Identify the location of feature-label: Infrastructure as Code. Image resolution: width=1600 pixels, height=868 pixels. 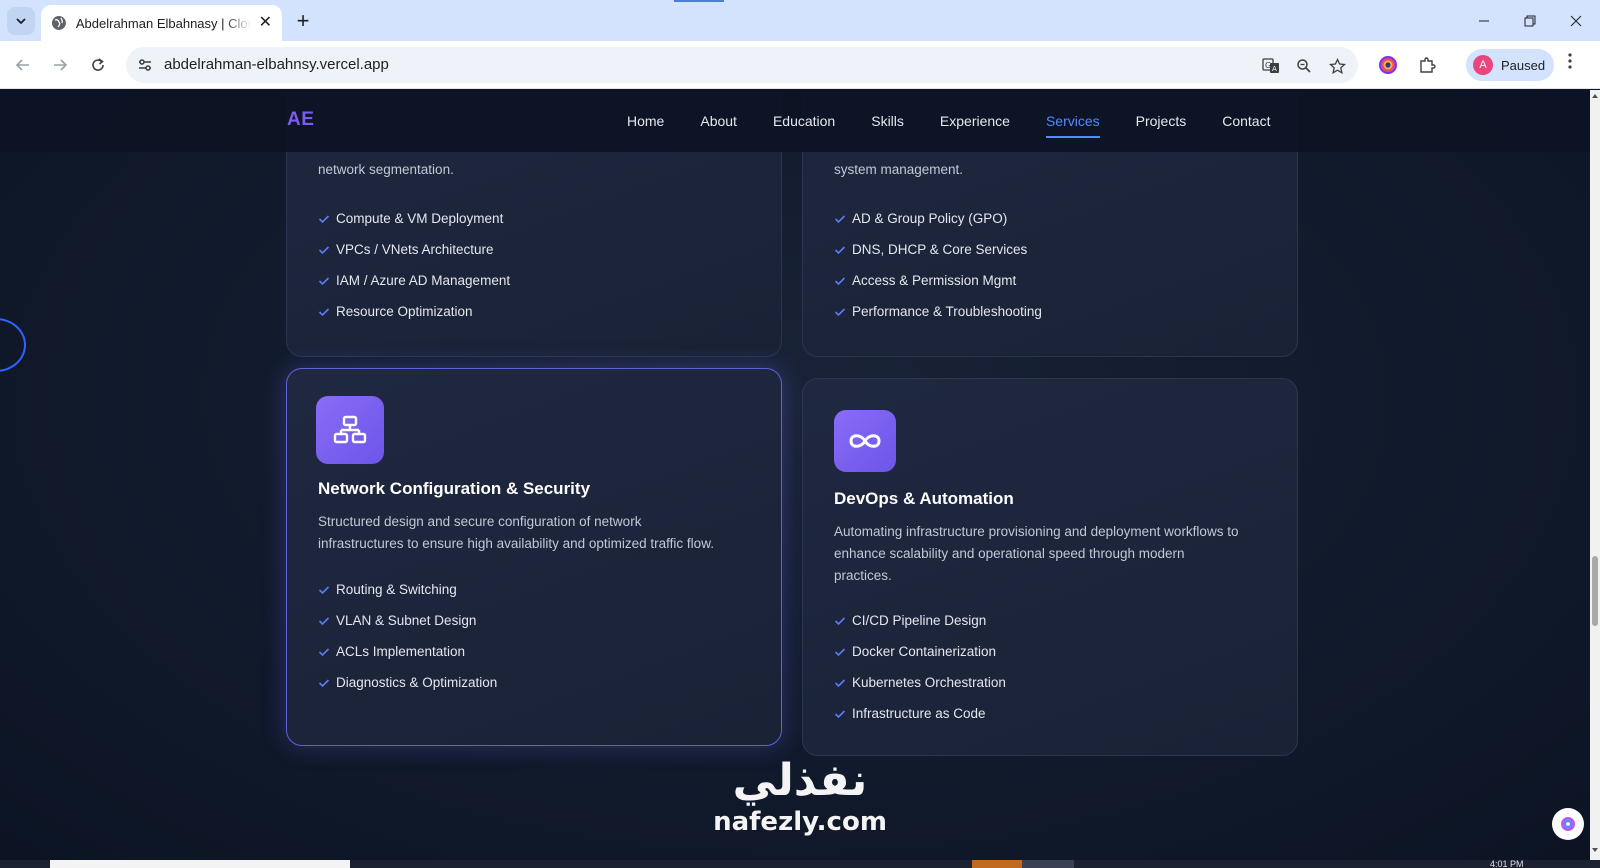
(919, 713).